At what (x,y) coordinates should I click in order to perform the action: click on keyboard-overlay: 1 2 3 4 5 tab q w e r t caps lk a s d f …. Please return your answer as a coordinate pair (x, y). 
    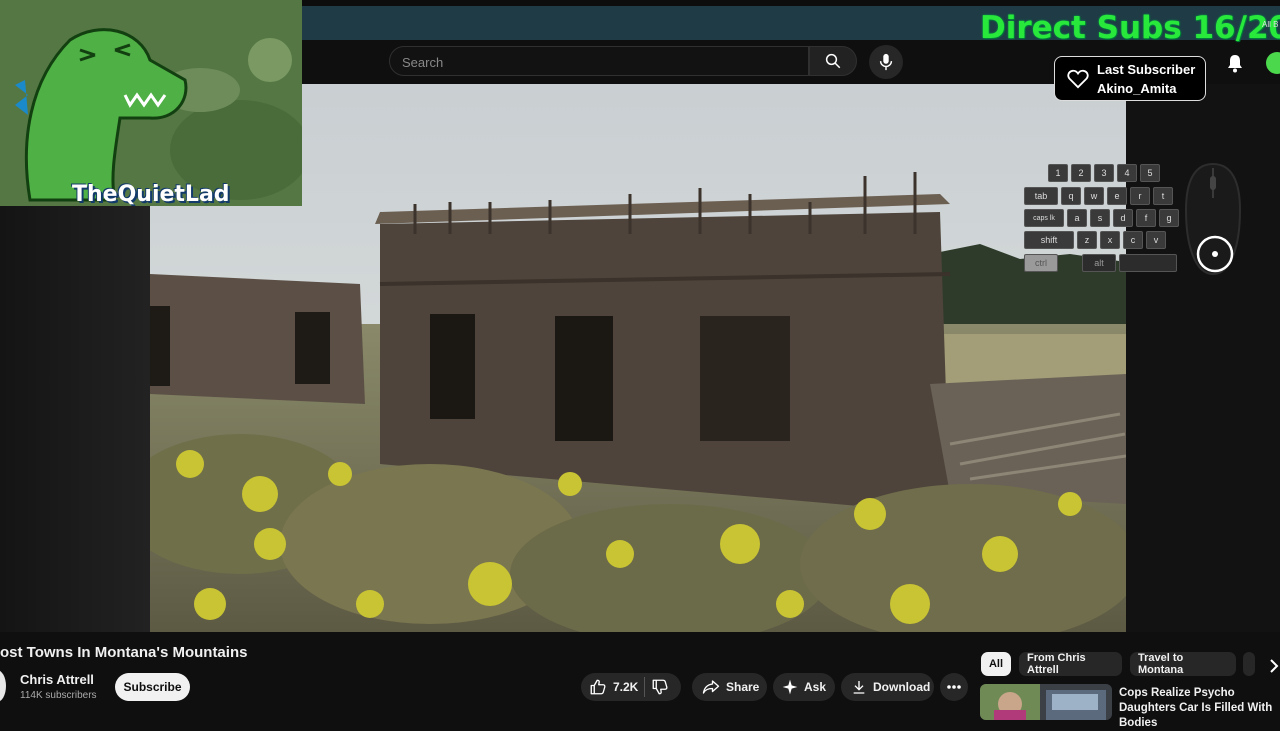
    Looking at the image, I should click on (1104, 222).